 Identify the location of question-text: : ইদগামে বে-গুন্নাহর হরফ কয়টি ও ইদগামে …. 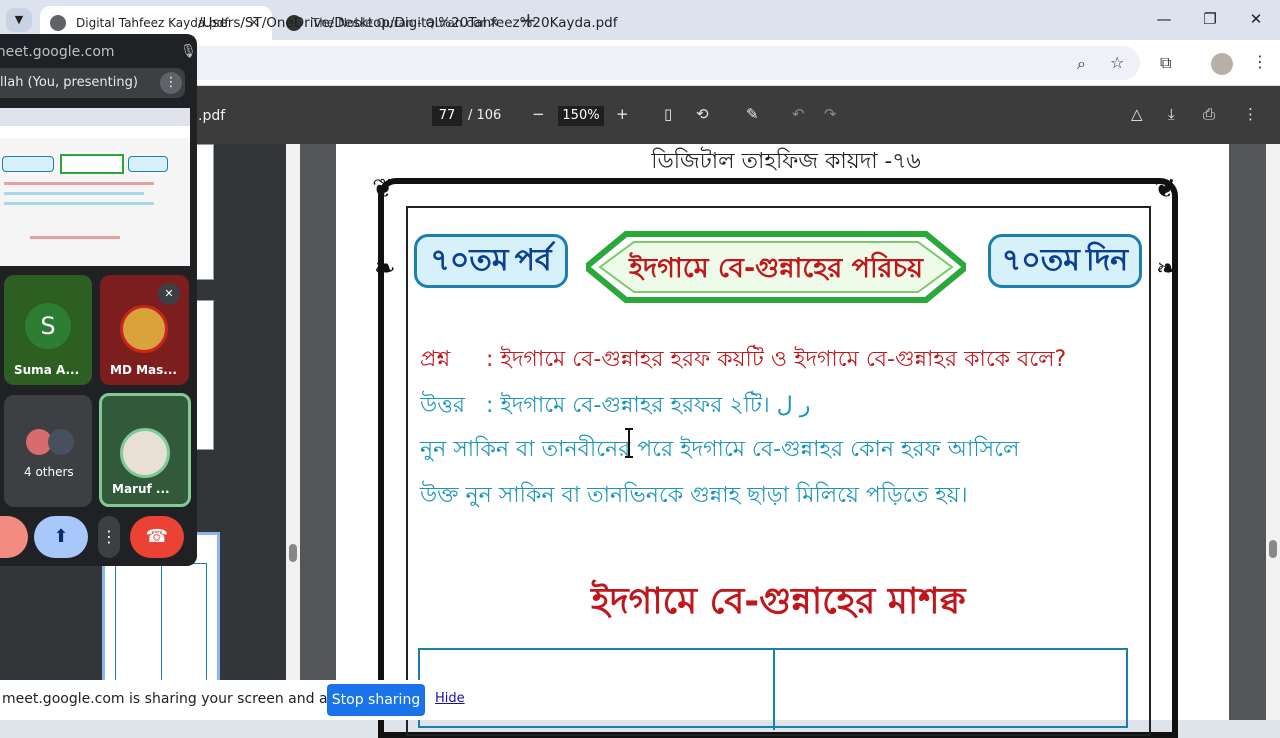
(776, 359).